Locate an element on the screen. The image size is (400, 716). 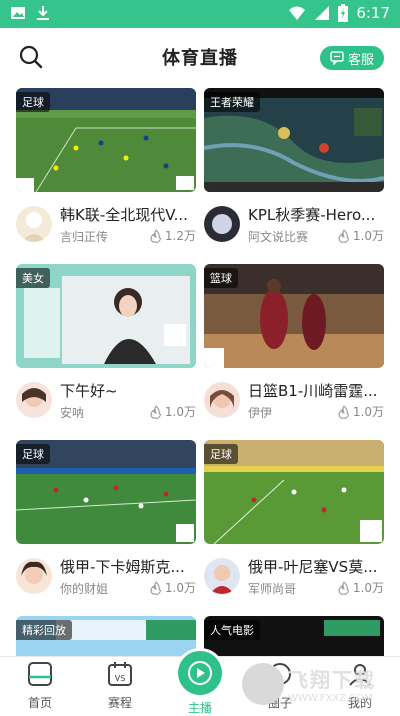
tab-home: 首页 is located at coordinates (40, 686).